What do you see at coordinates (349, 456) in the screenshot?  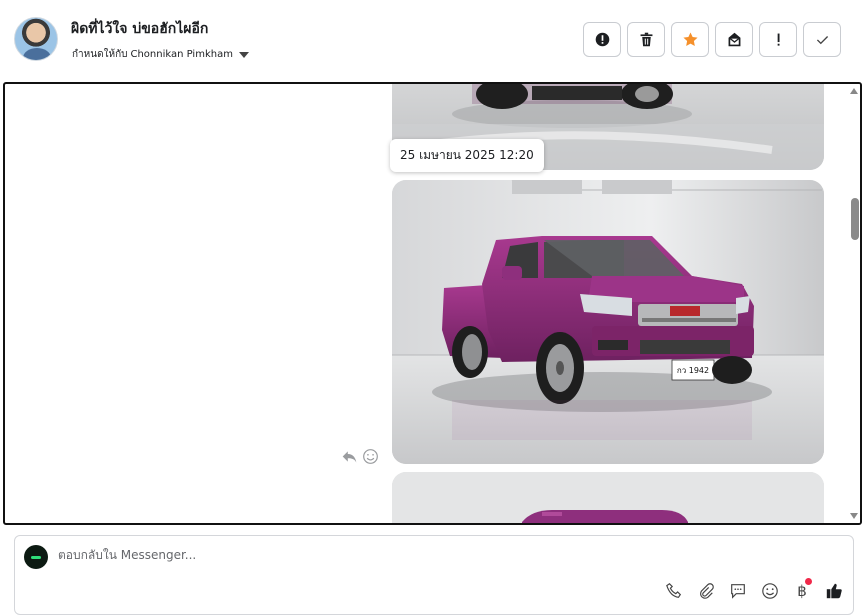 I see `reply-icon` at bounding box center [349, 456].